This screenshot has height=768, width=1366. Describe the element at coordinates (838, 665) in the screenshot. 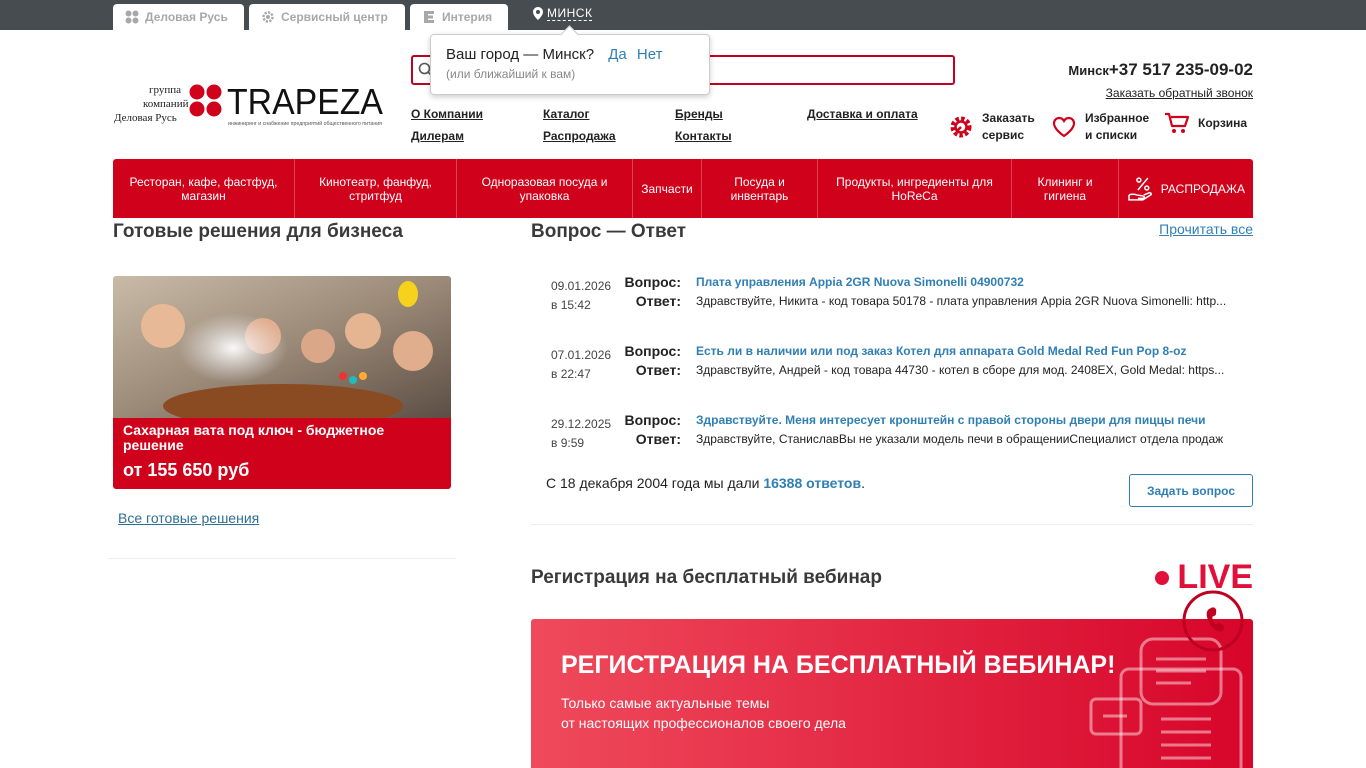

I see `banner-title: РЕГИСТРАЦИЯ НА БЕСПЛАТНЫЙ ВЕБИНАР!` at that location.